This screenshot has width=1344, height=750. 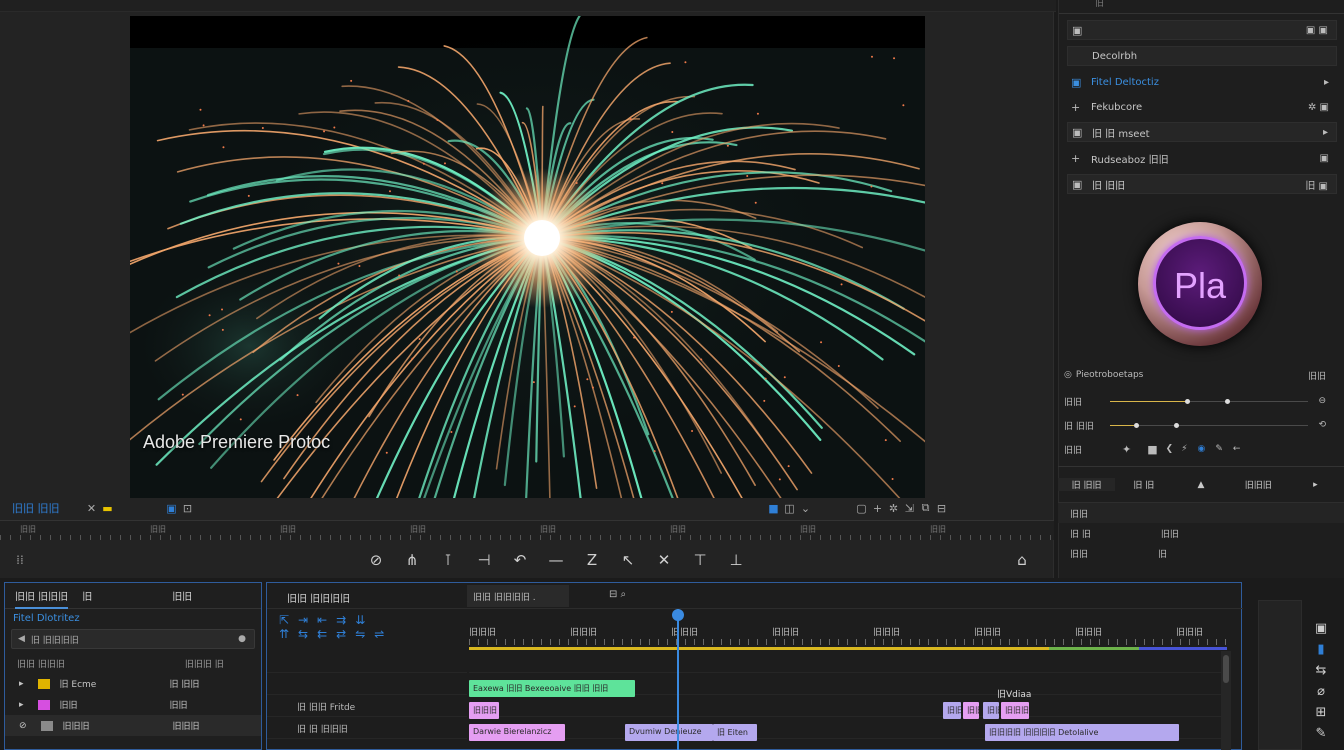 I want to click on timeline-clip: Dvumiw Denieuze, so click(x=669, y=732).